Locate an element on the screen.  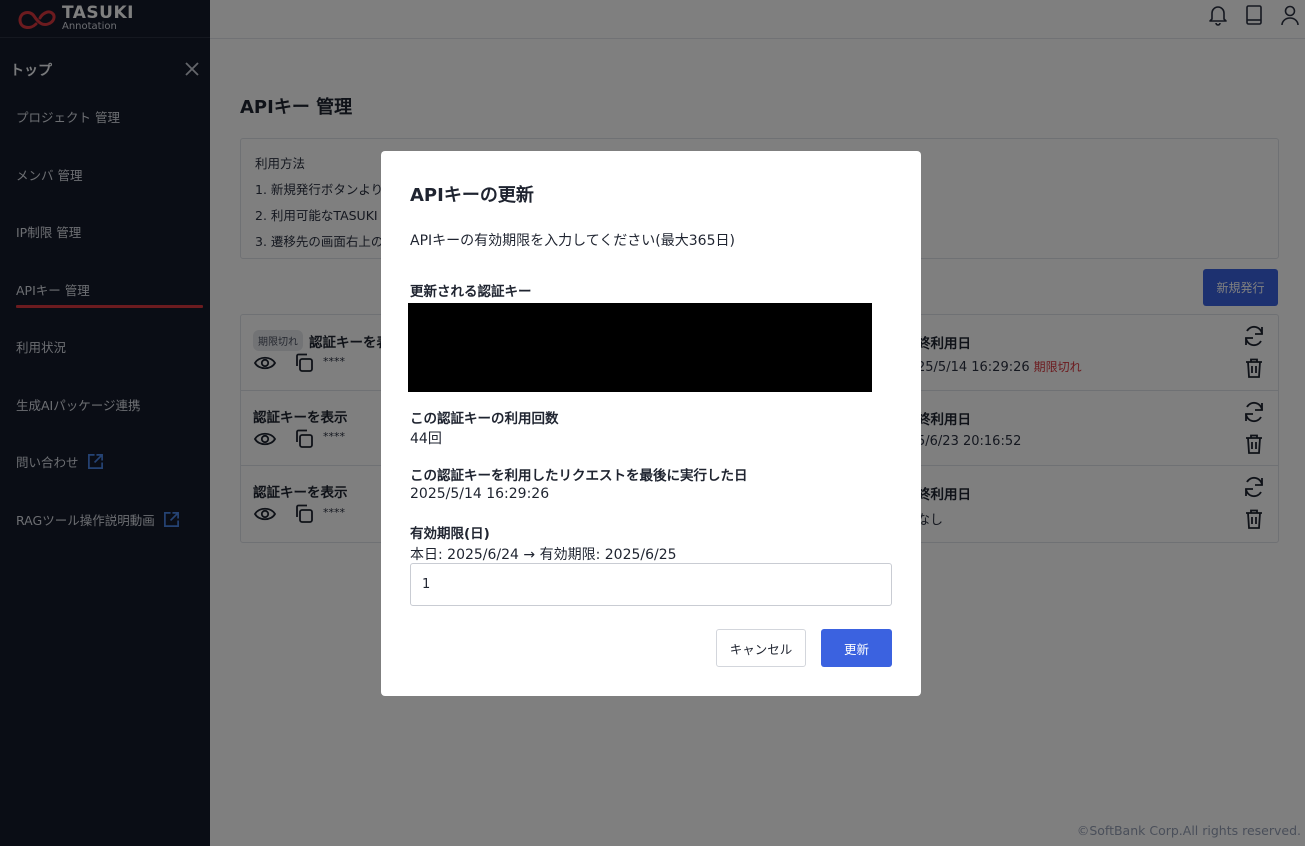
expiry-days-input is located at coordinates (651, 584).